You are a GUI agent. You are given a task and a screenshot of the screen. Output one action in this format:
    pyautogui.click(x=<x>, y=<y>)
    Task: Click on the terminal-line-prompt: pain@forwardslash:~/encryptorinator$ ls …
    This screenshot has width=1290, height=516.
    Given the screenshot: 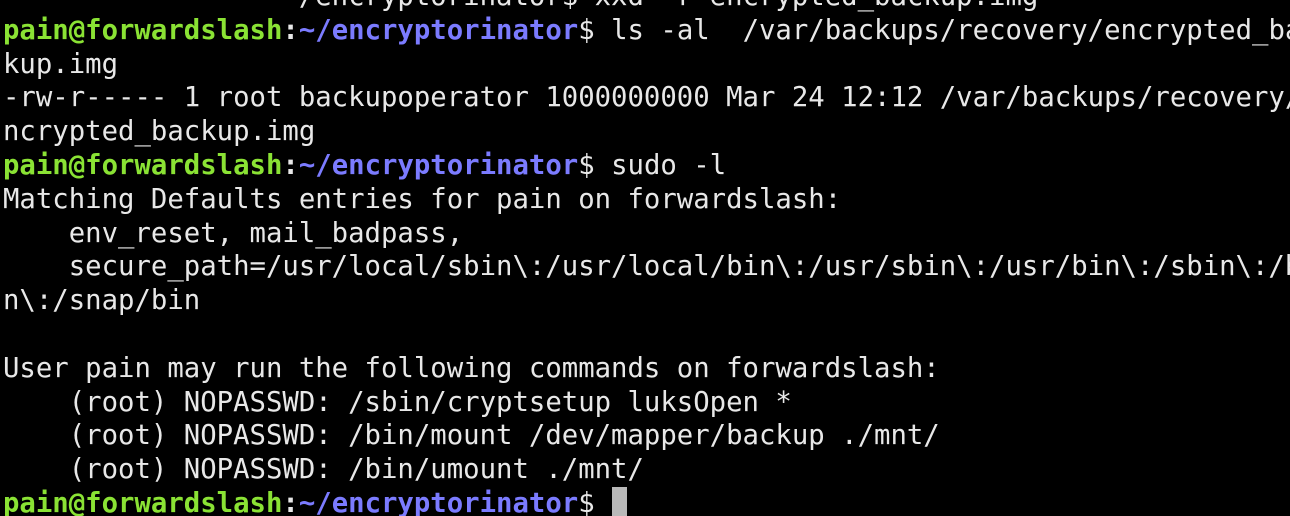 What is the action you would take?
    pyautogui.click(x=646, y=31)
    